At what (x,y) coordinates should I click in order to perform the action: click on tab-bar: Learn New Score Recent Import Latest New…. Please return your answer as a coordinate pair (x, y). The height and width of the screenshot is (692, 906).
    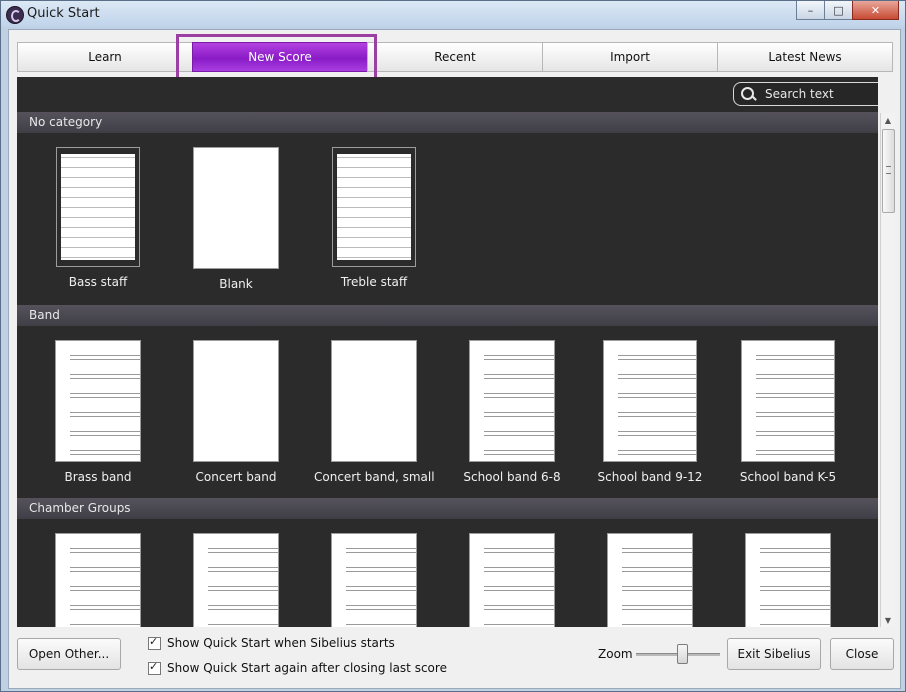
    Looking at the image, I should click on (455, 57).